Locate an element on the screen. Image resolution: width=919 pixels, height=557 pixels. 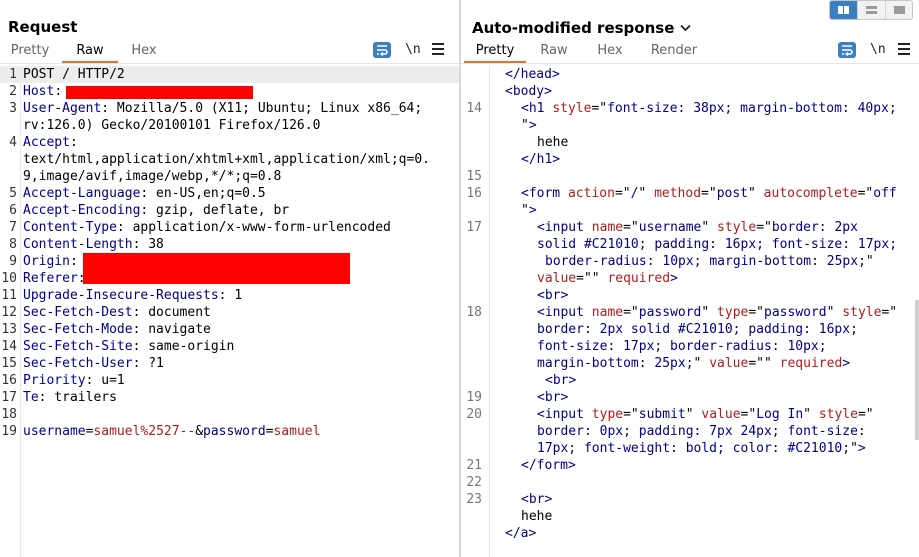
code-token: : document is located at coordinates (171, 312).